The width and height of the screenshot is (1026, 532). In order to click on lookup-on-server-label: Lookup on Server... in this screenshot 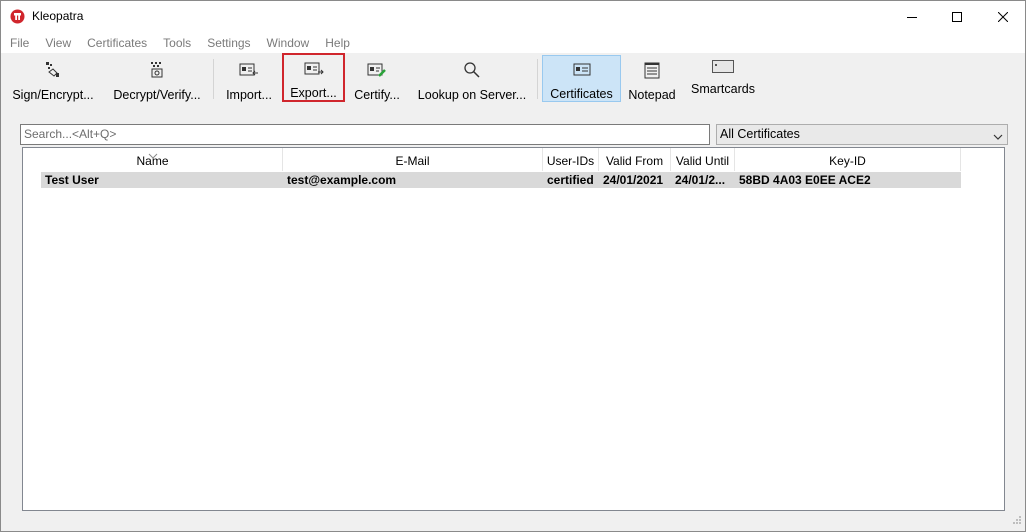, I will do `click(472, 95)`.